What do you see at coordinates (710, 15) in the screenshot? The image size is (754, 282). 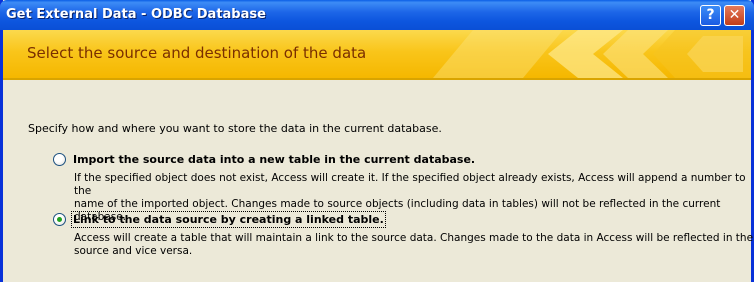 I see `help-button: ?` at bounding box center [710, 15].